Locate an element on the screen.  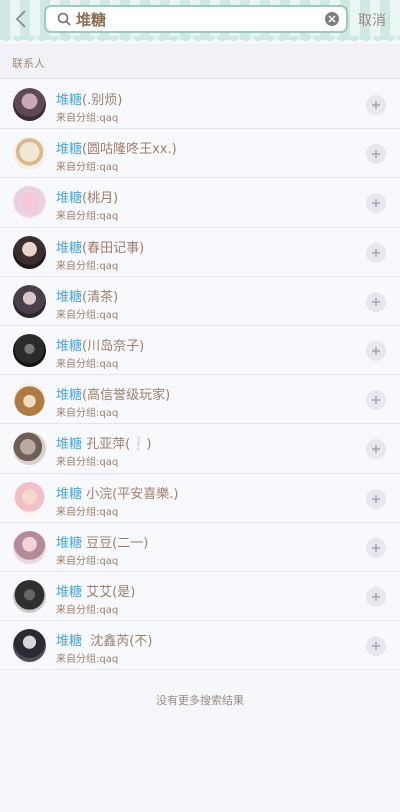
section-header is located at coordinates (200, 61).